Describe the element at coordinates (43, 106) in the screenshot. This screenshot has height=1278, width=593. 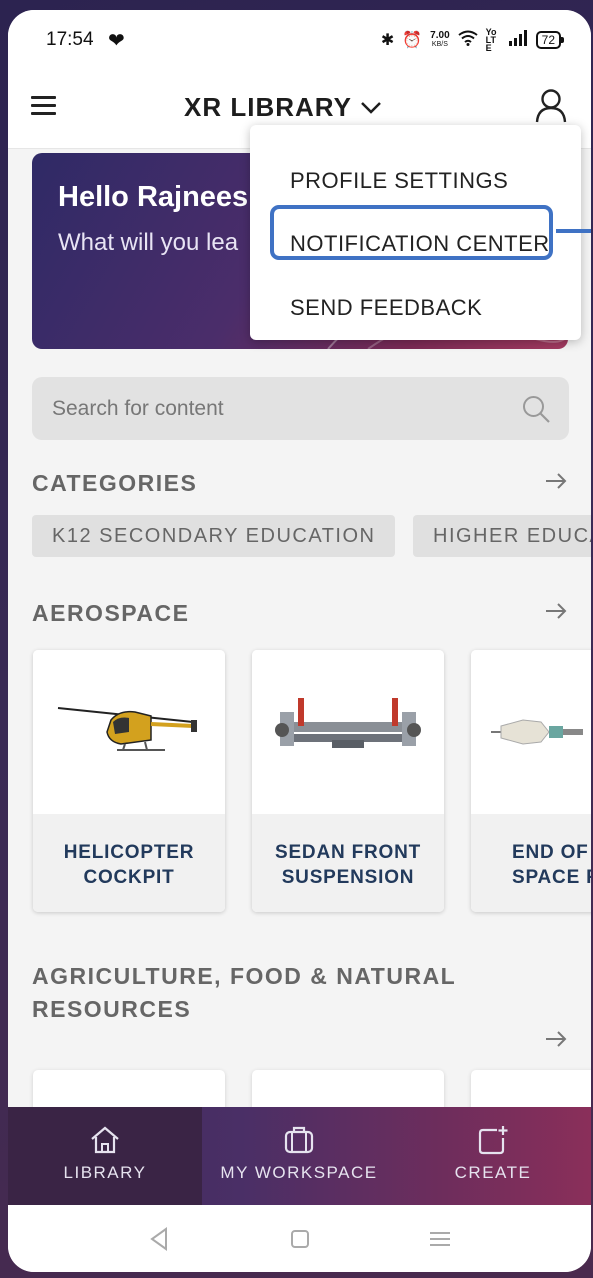
I see `menu-icon` at that location.